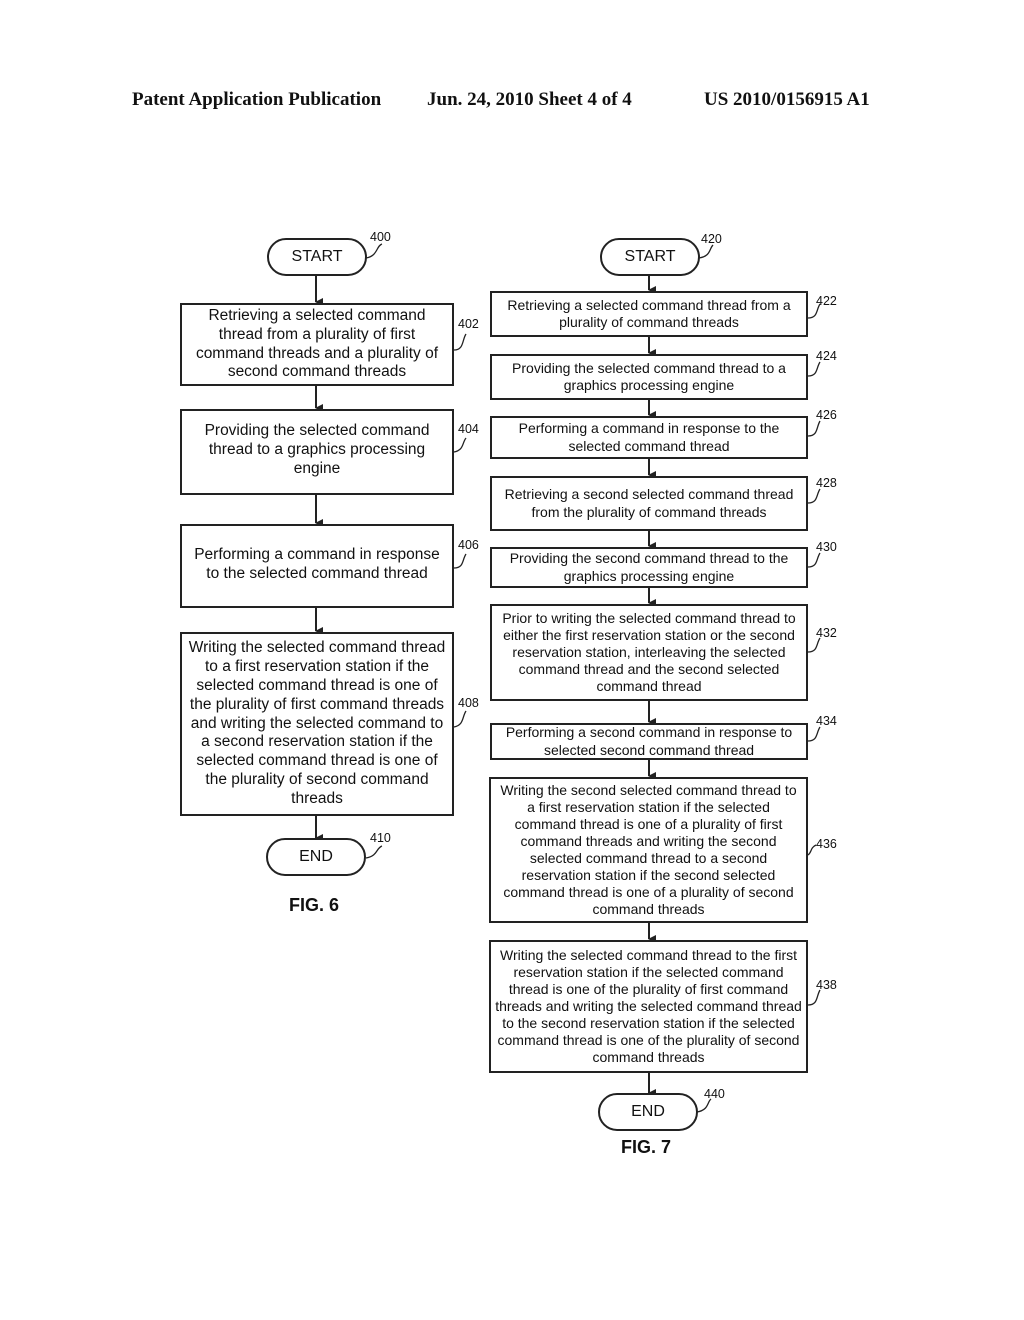  I want to click on publication-number: US 2010/0156915 A1, so click(787, 99).